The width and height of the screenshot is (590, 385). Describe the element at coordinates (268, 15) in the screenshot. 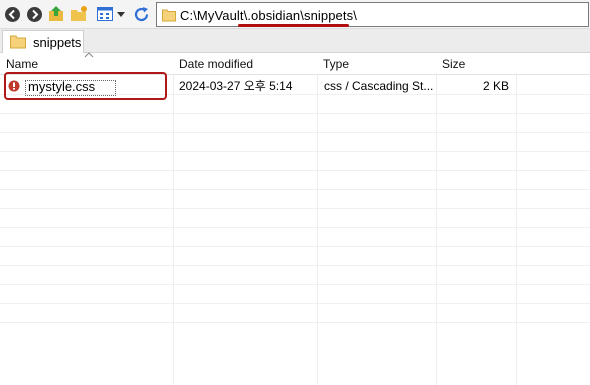

I see `address-path: C:\MyVault\.obsidian\snippets\` at that location.